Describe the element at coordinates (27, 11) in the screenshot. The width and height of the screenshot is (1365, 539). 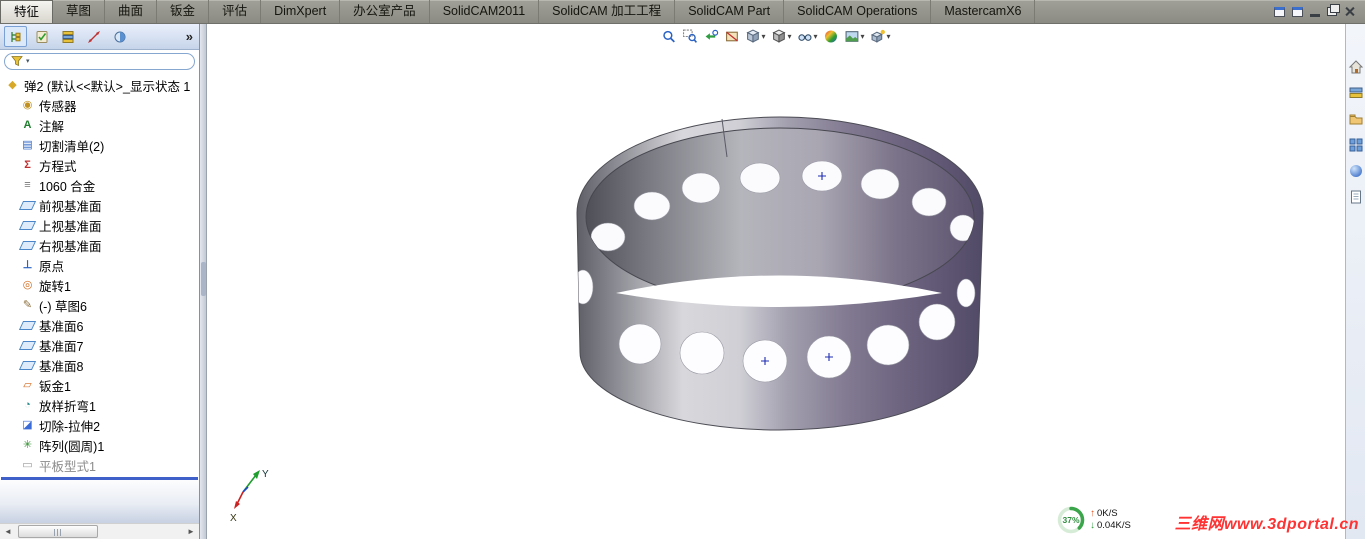
I see `tab-features: 特征` at that location.